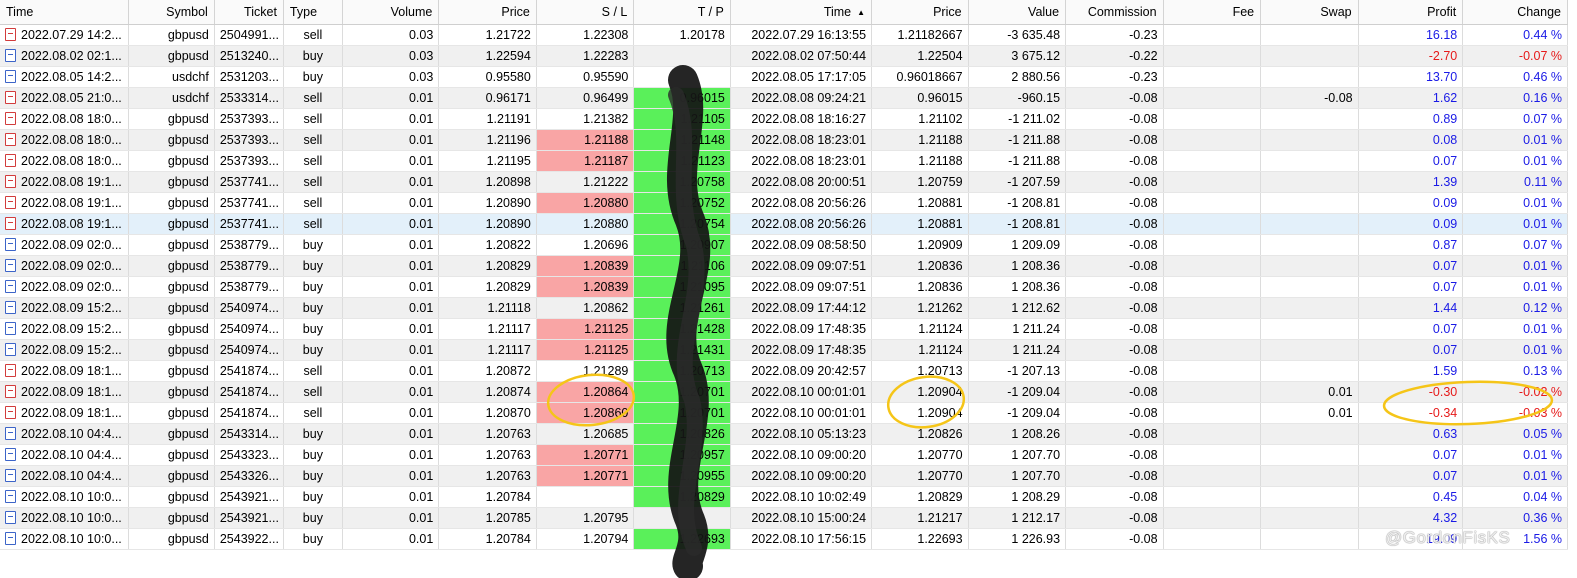 The height and width of the screenshot is (578, 1577). Describe the element at coordinates (487, 12) in the screenshot. I see `col-header-price: Price` at that location.